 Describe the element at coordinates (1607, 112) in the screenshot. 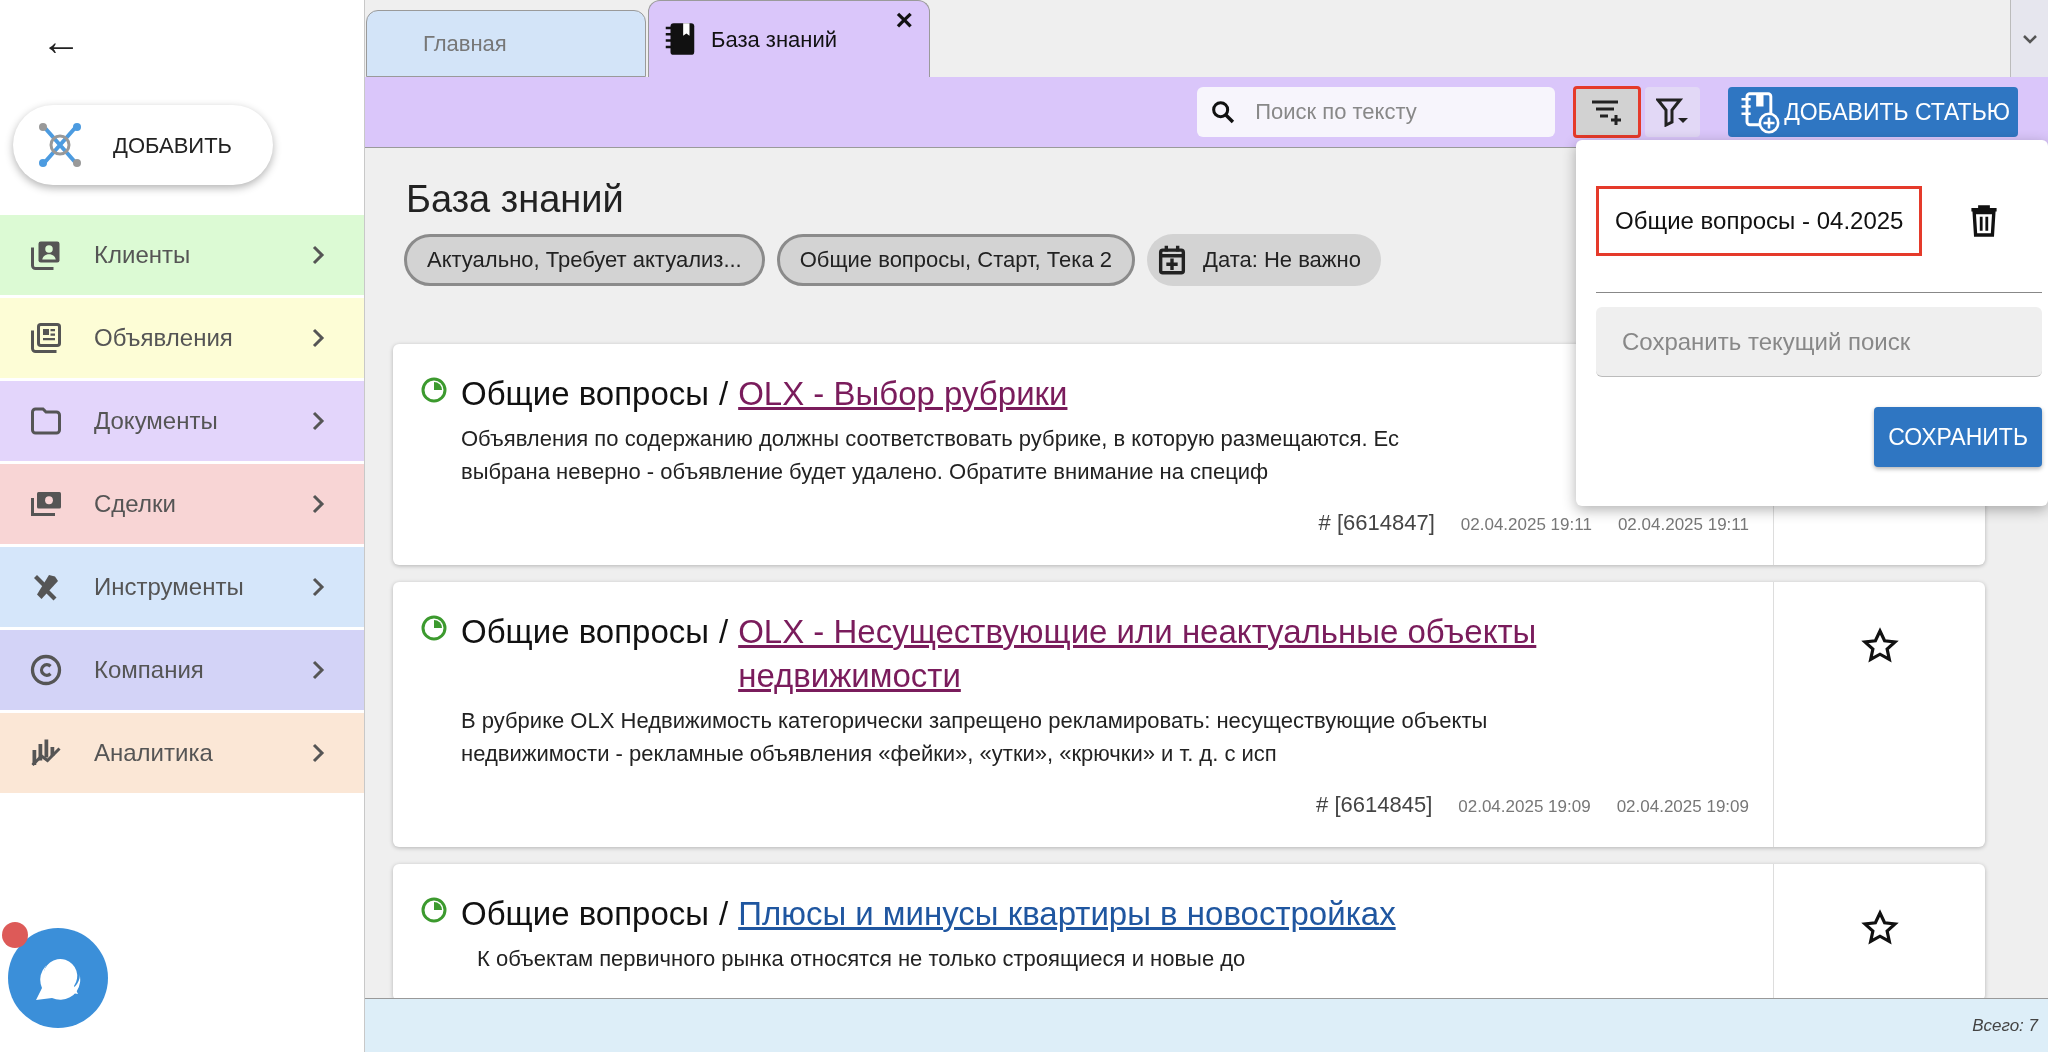

I see `saved-filters-button` at that location.